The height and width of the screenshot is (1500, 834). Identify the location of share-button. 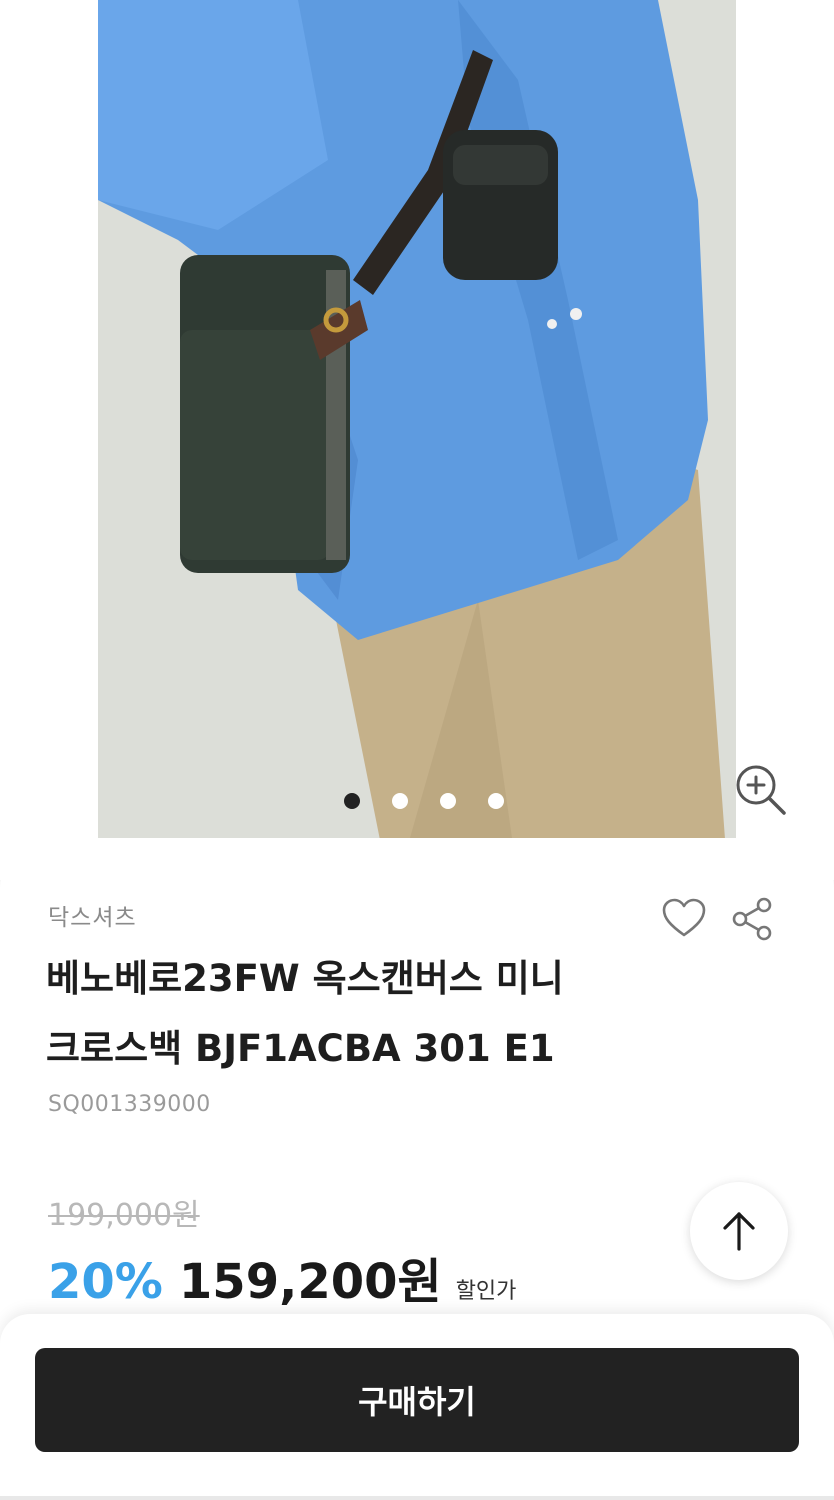
(752, 919).